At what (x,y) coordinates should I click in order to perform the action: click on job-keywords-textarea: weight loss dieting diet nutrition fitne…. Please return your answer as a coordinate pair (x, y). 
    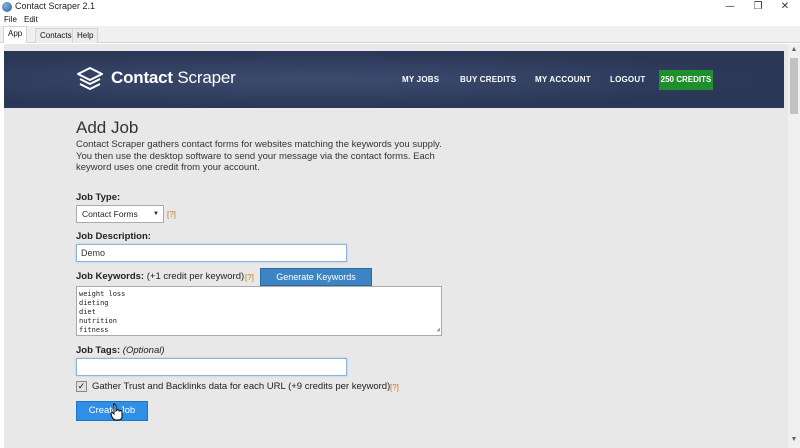
    Looking at the image, I should click on (259, 311).